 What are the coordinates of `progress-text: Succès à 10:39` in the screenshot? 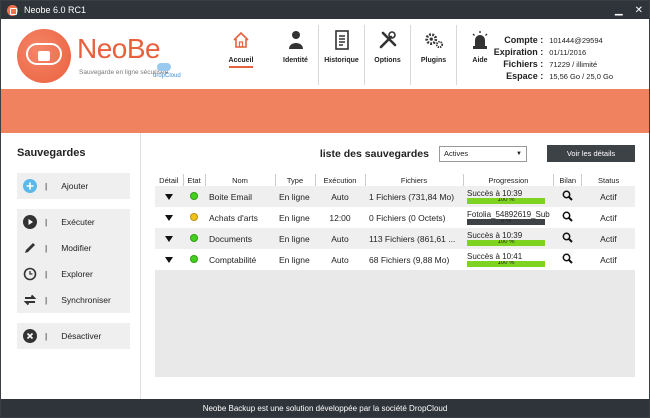 It's located at (495, 235).